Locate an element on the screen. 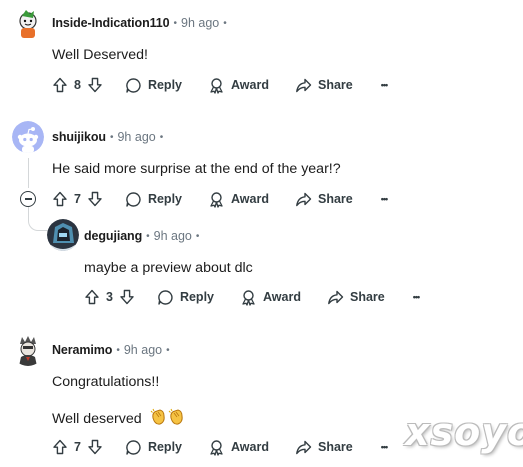 This screenshot has width=523, height=467. username: Inside-Indication110 is located at coordinates (111, 23).